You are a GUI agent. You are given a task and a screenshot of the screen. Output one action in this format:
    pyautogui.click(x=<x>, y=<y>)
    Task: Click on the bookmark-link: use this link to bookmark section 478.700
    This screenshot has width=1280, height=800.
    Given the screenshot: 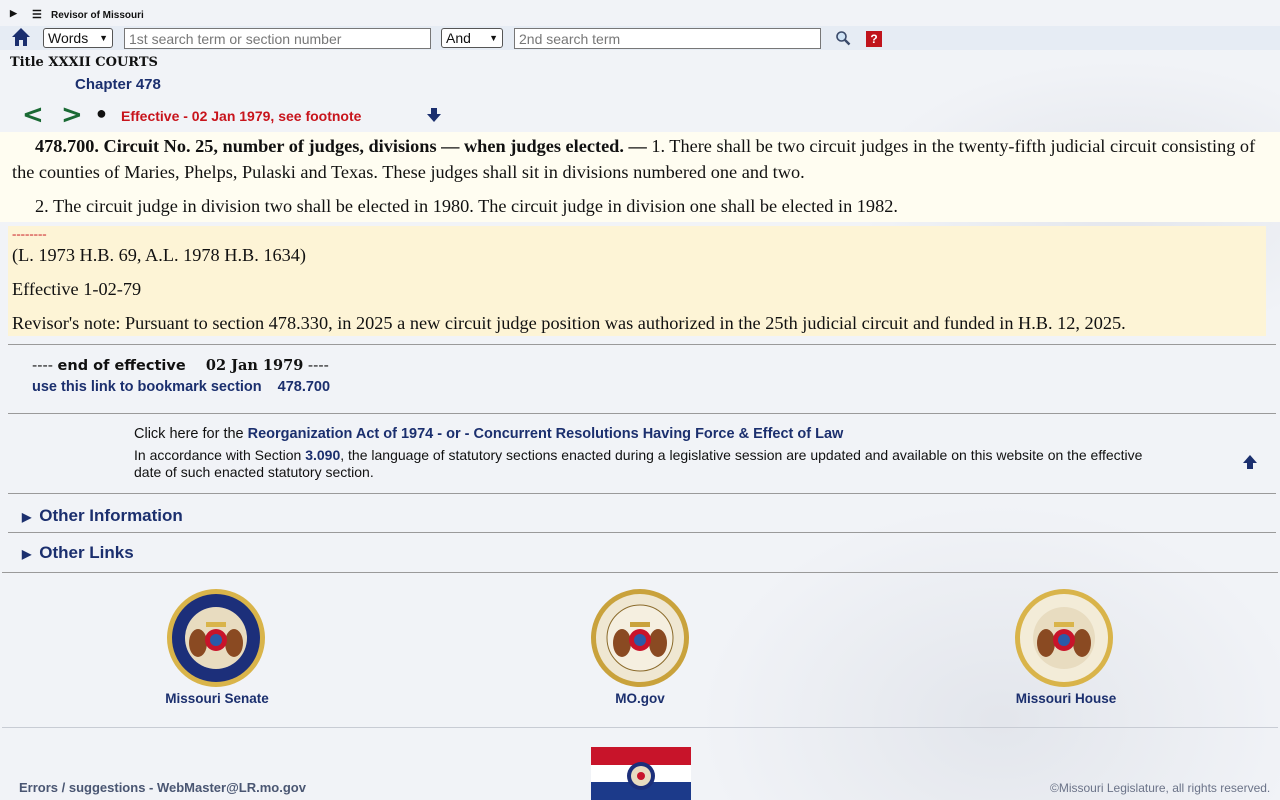 What is the action you would take?
    pyautogui.click(x=181, y=387)
    